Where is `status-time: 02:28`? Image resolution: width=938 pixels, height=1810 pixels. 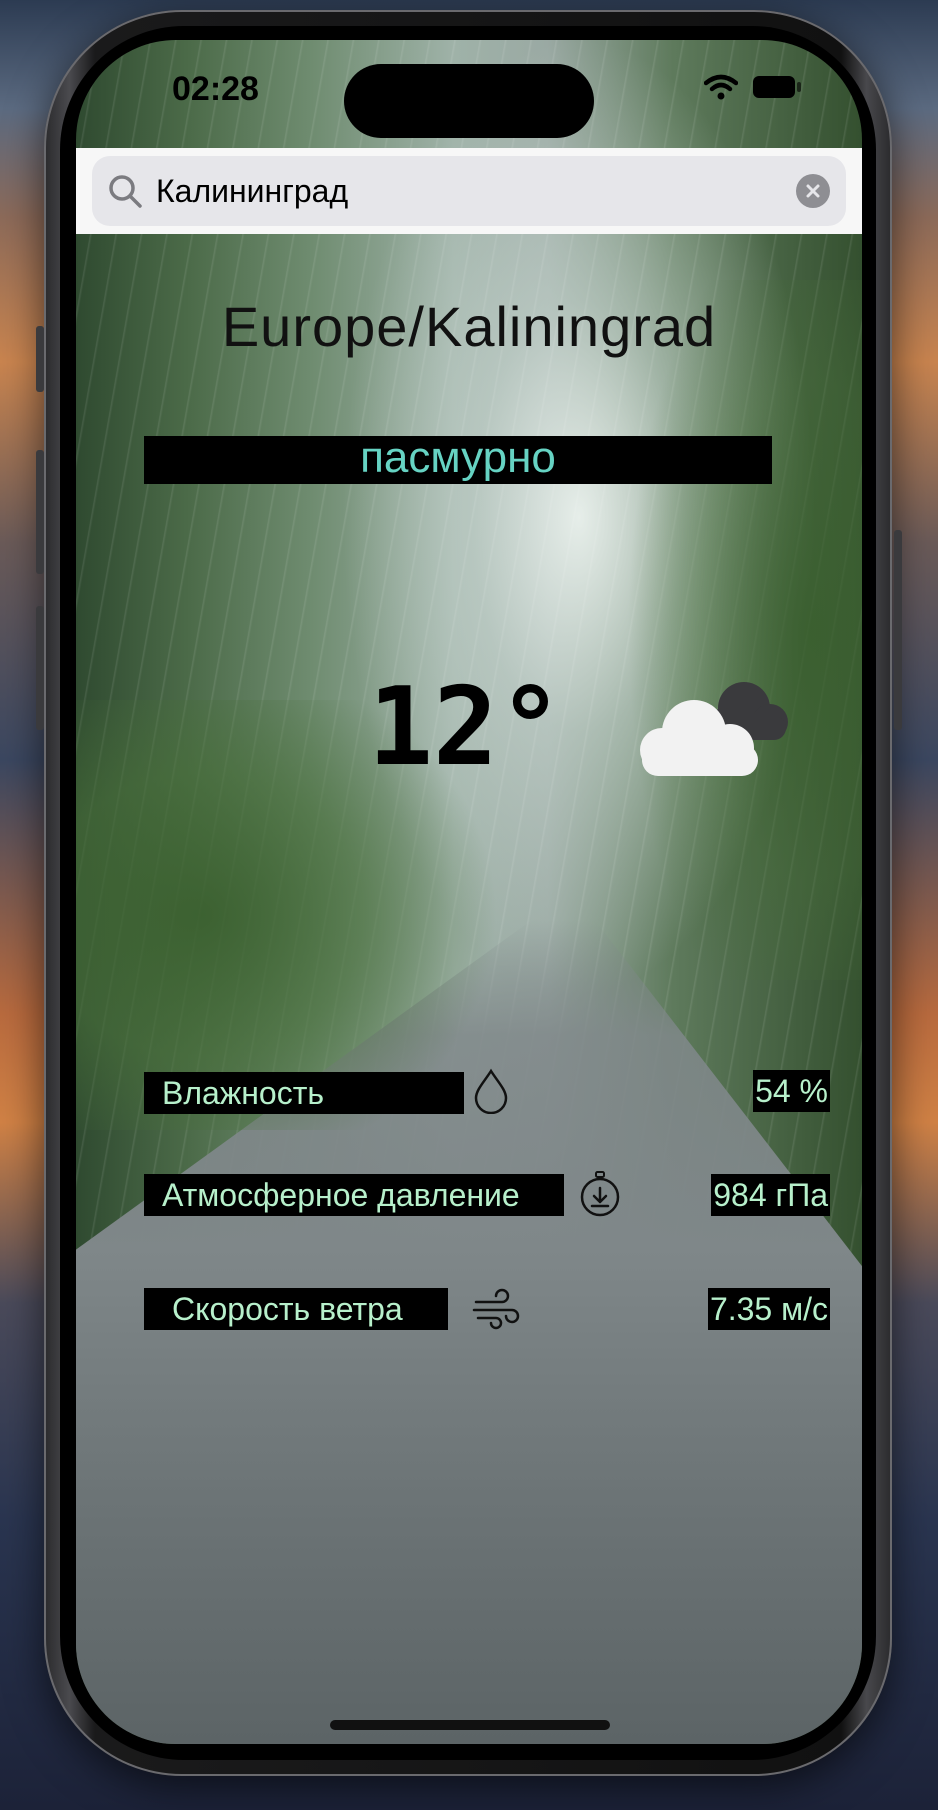
status-time: 02:28 is located at coordinates (215, 89).